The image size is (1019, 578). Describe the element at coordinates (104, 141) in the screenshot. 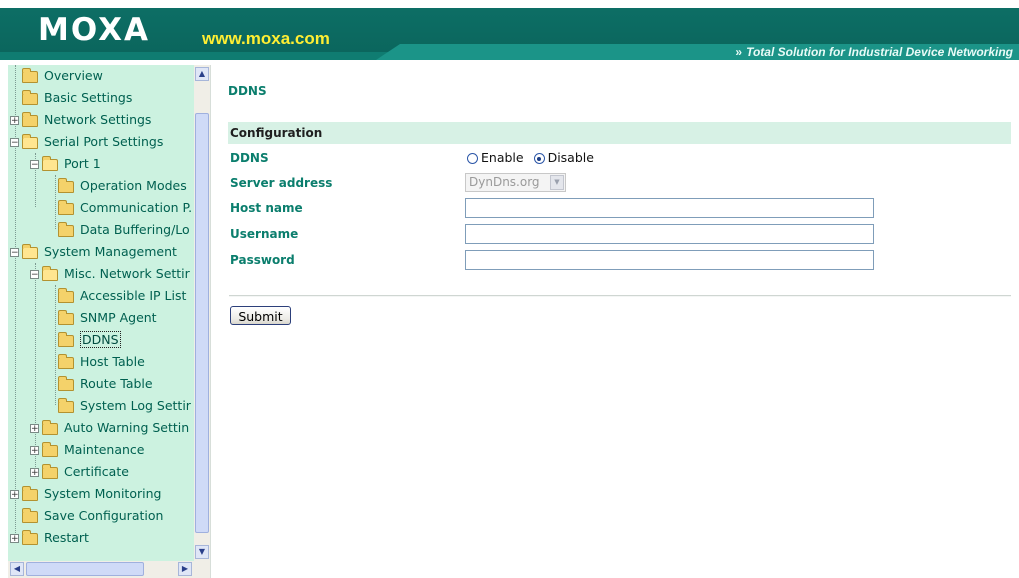

I see `sidebar-item-label: Serial Port Settings` at that location.